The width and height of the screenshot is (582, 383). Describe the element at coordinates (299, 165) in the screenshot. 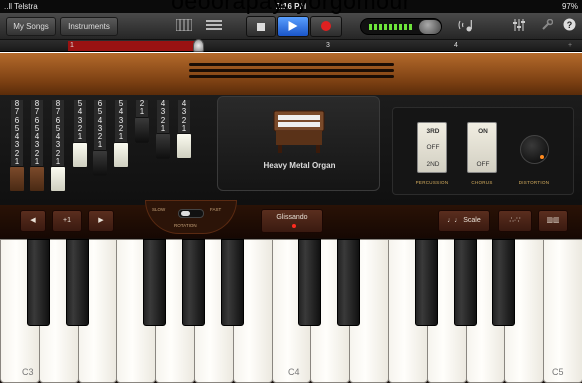

I see `organ-name: Heavy Metal Organ` at that location.